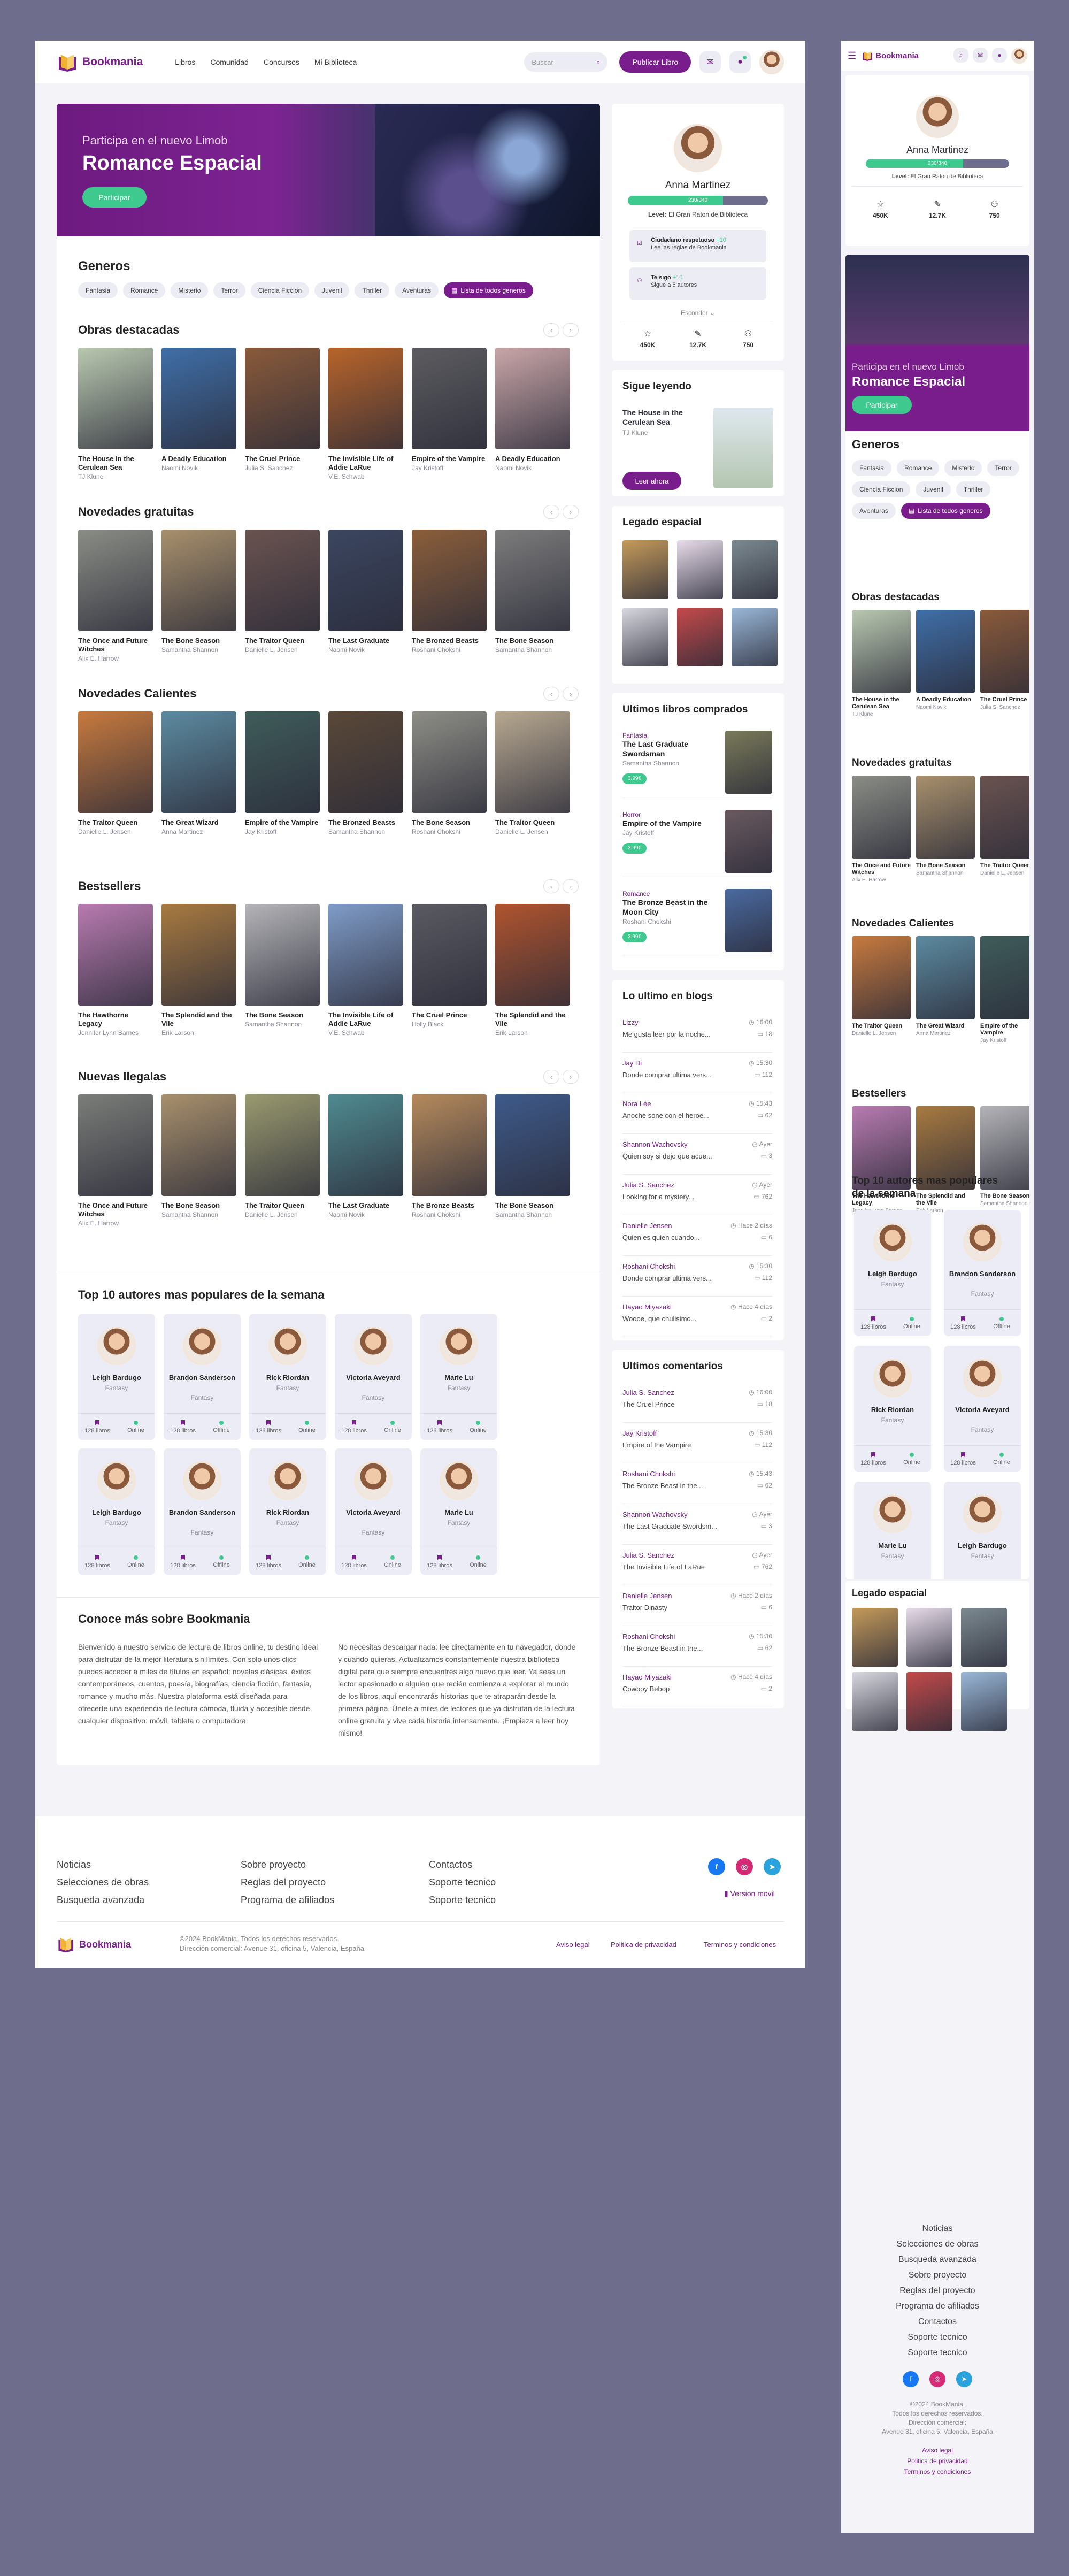 This screenshot has width=1069, height=2576. Describe the element at coordinates (945, 1026) in the screenshot. I see `book-title: The Great Wizard` at that location.